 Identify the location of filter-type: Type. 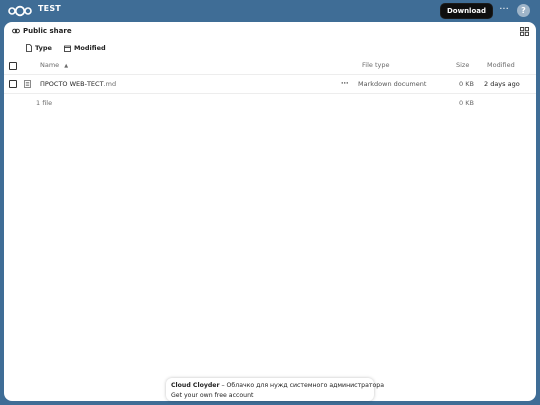
(39, 48).